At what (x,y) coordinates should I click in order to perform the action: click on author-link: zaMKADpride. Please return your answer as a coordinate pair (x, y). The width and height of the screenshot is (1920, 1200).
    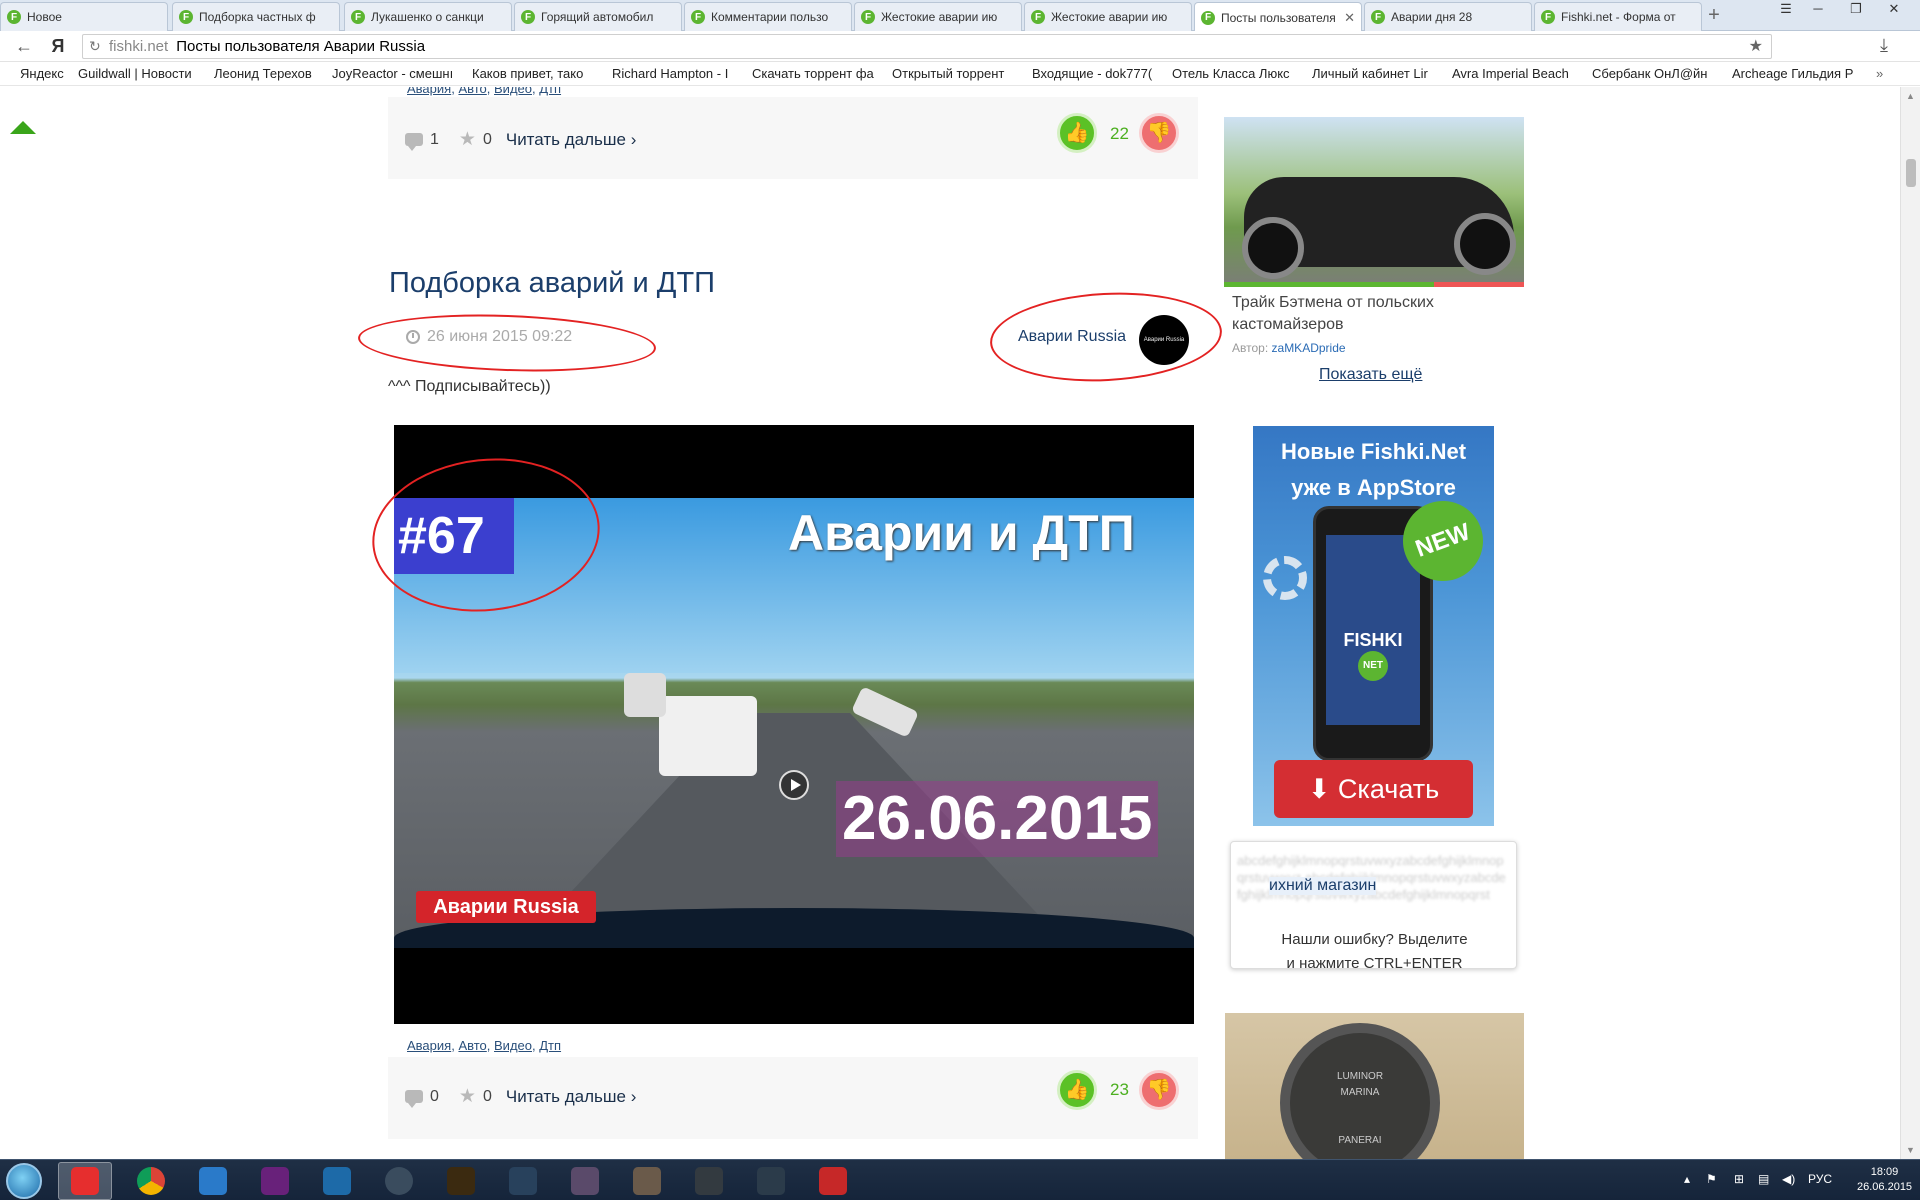
    Looking at the image, I should click on (1309, 348).